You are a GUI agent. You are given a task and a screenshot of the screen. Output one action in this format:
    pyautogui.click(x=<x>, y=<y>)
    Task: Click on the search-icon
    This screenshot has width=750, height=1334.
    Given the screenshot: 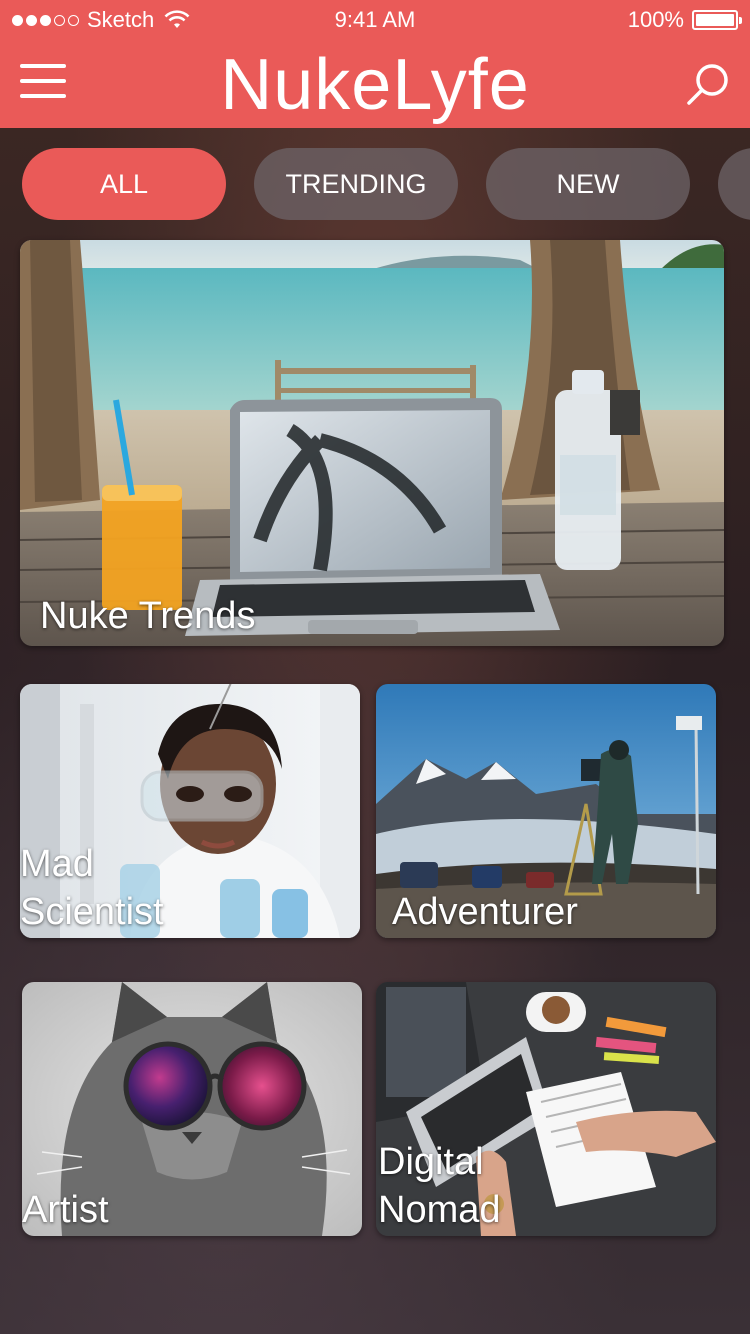 What is the action you would take?
    pyautogui.click(x=708, y=84)
    